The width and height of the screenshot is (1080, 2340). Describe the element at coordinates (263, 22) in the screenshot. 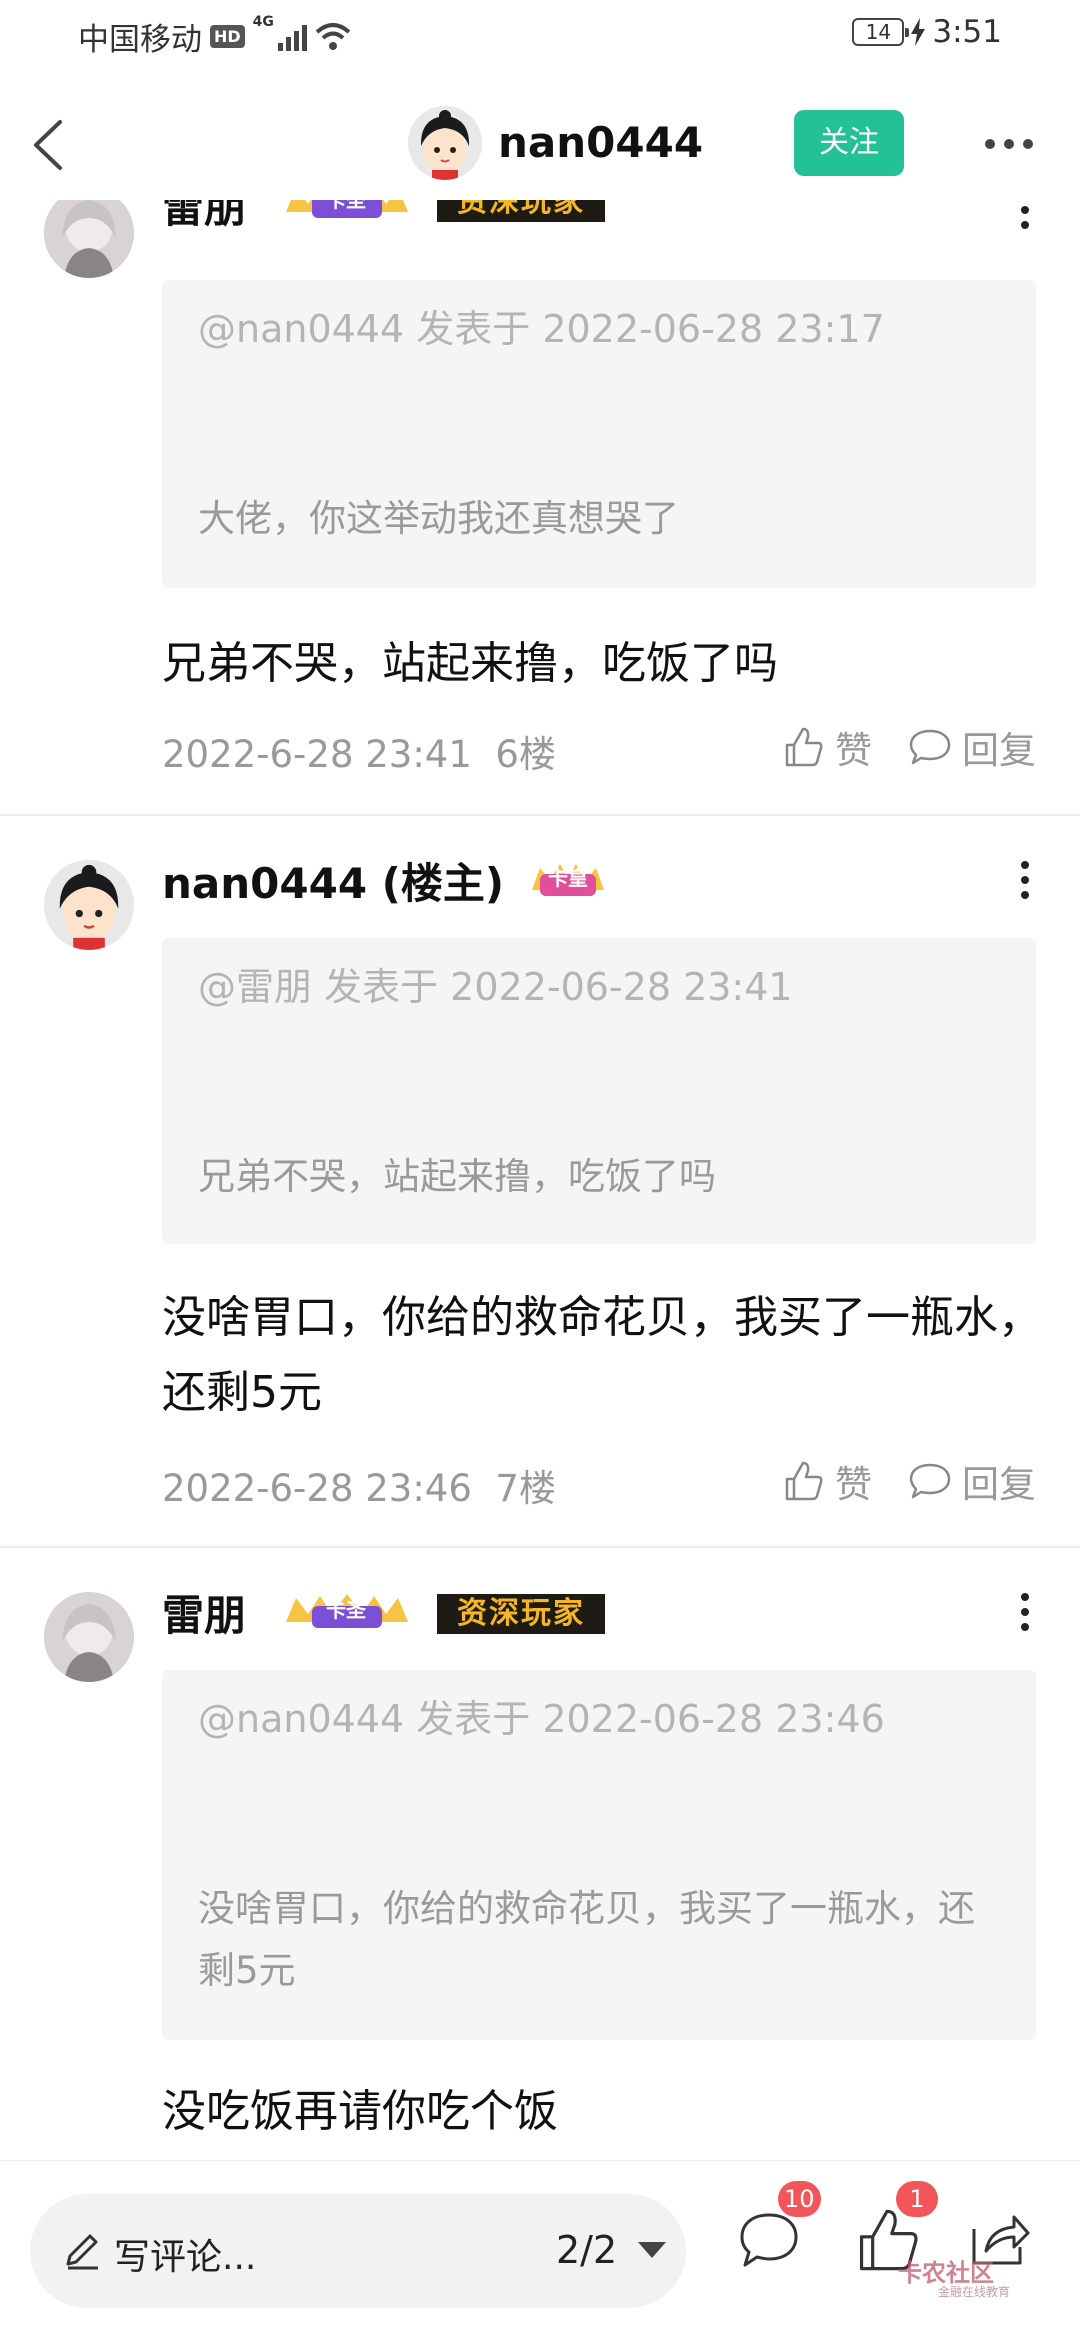

I see `network-type: 4G` at that location.